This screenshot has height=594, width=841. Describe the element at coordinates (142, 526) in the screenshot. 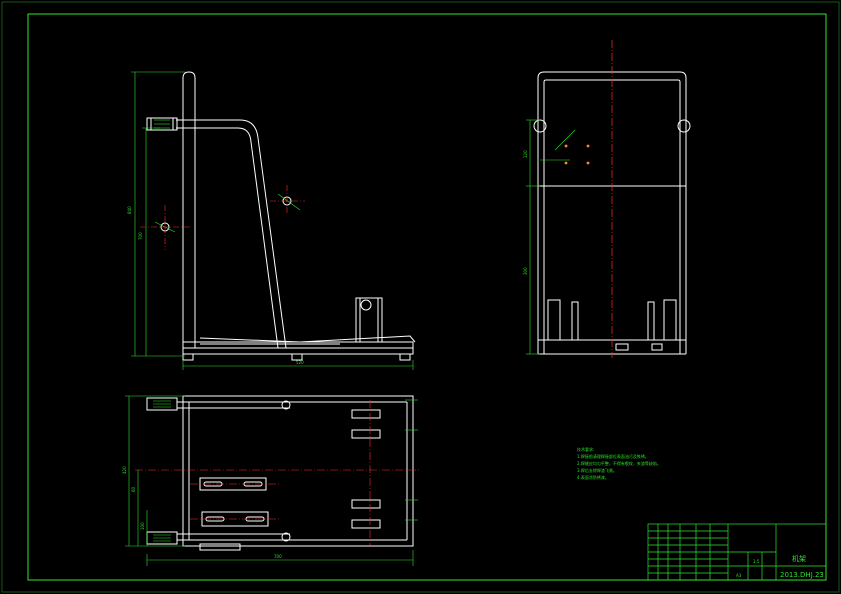

I see `dim-plan-offset-2: 100` at that location.